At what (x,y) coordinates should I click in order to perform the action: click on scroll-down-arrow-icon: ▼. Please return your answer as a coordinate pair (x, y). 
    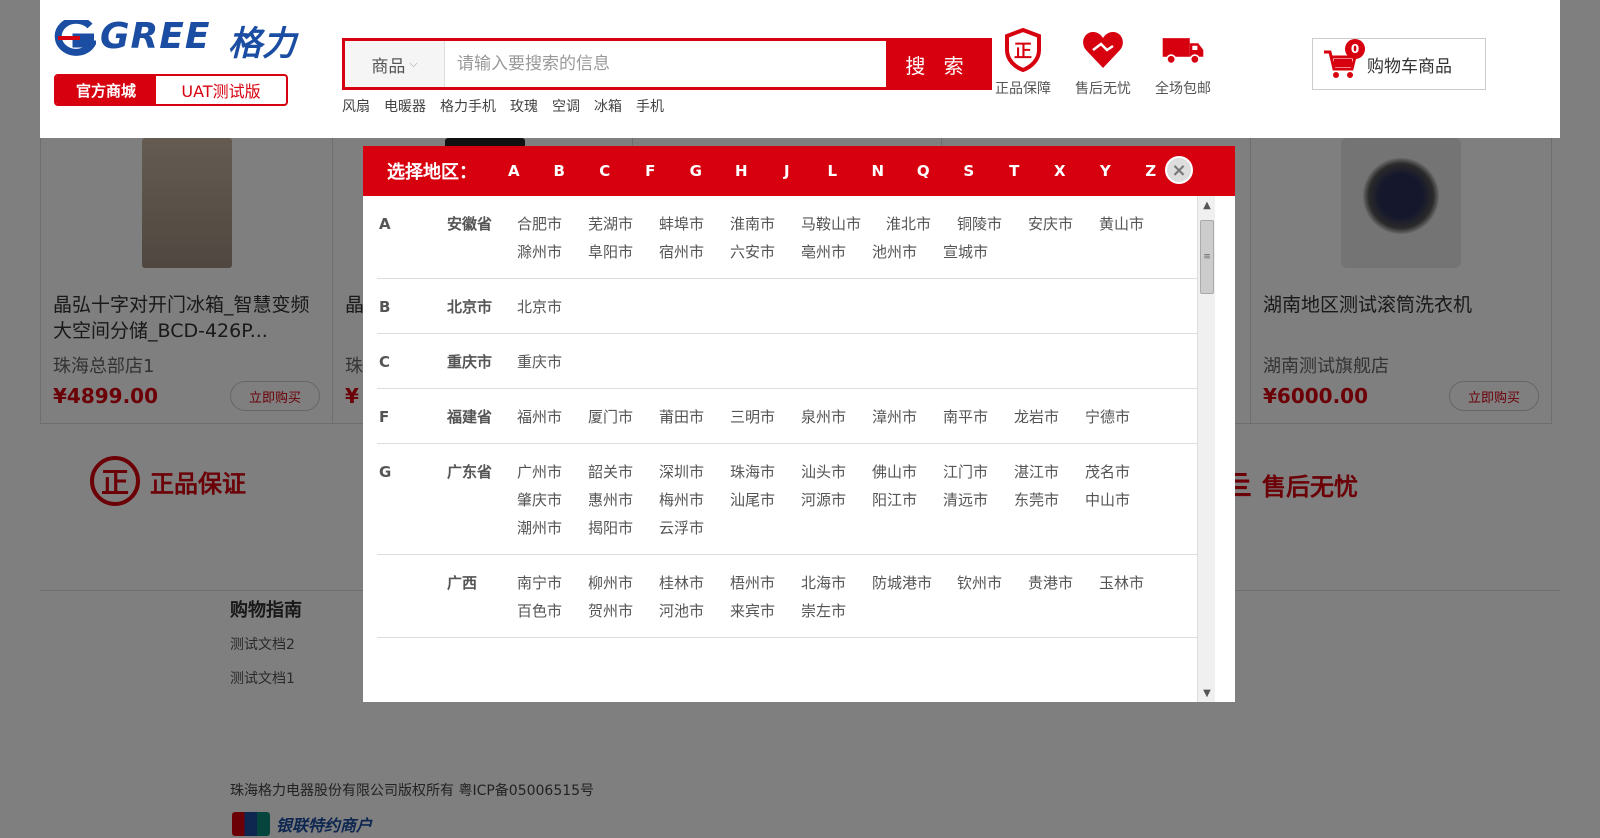
    Looking at the image, I should click on (1207, 693).